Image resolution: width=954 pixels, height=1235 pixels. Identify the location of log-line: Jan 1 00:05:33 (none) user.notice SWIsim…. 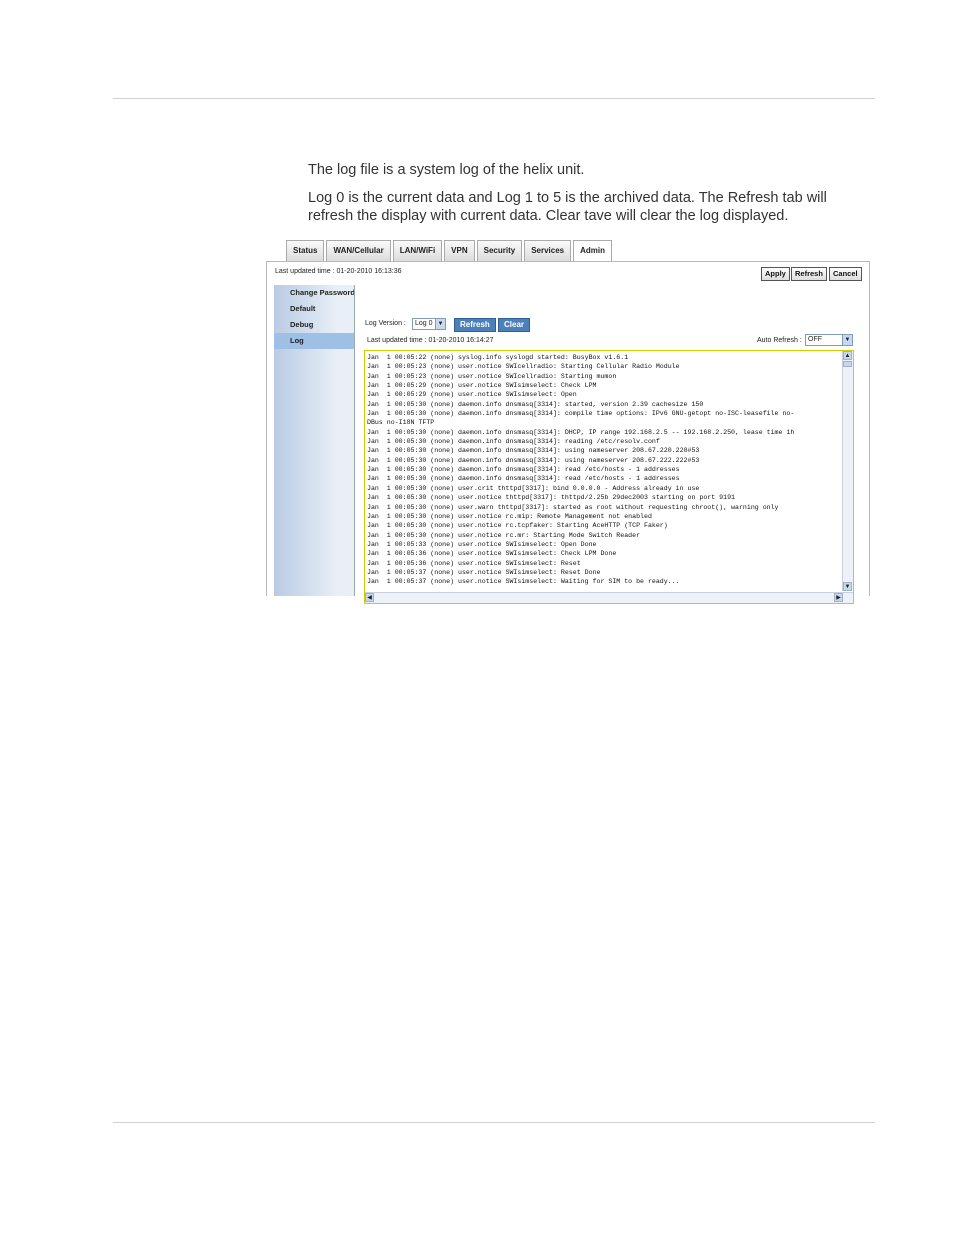
(482, 544).